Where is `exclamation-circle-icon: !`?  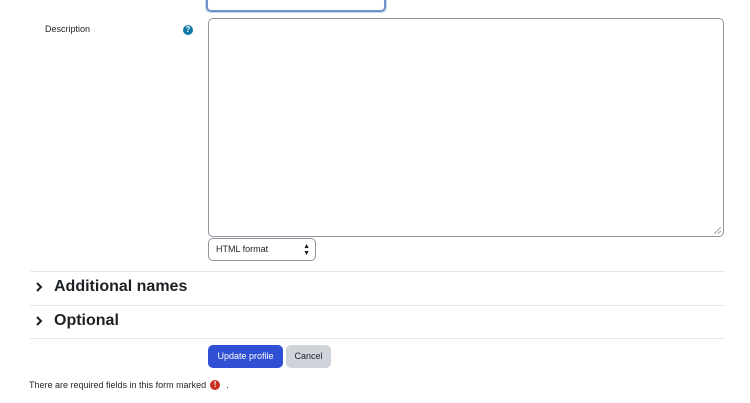
exclamation-circle-icon: ! is located at coordinates (215, 385).